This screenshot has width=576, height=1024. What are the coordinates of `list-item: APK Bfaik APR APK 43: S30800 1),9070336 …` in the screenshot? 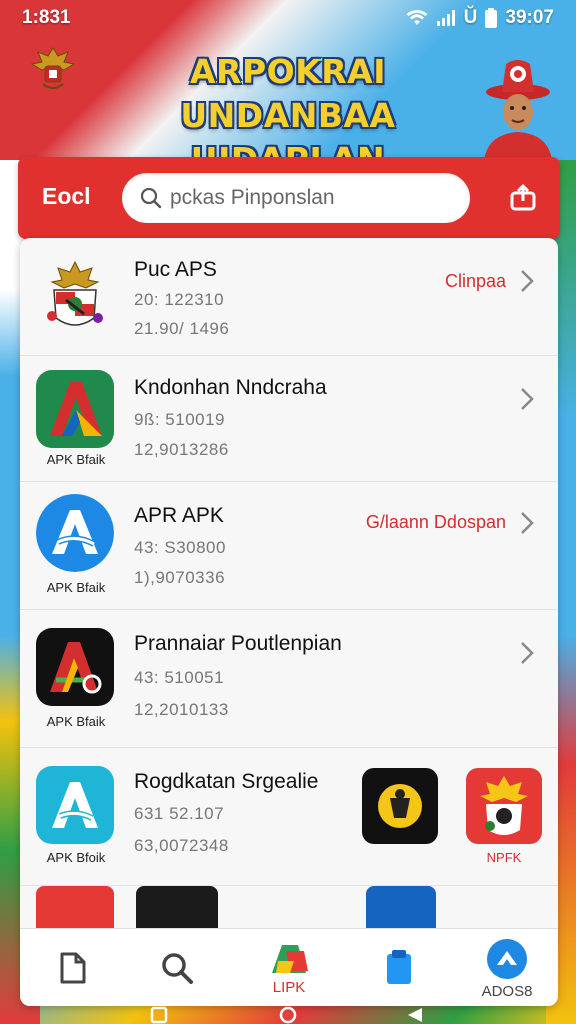 It's located at (289, 546).